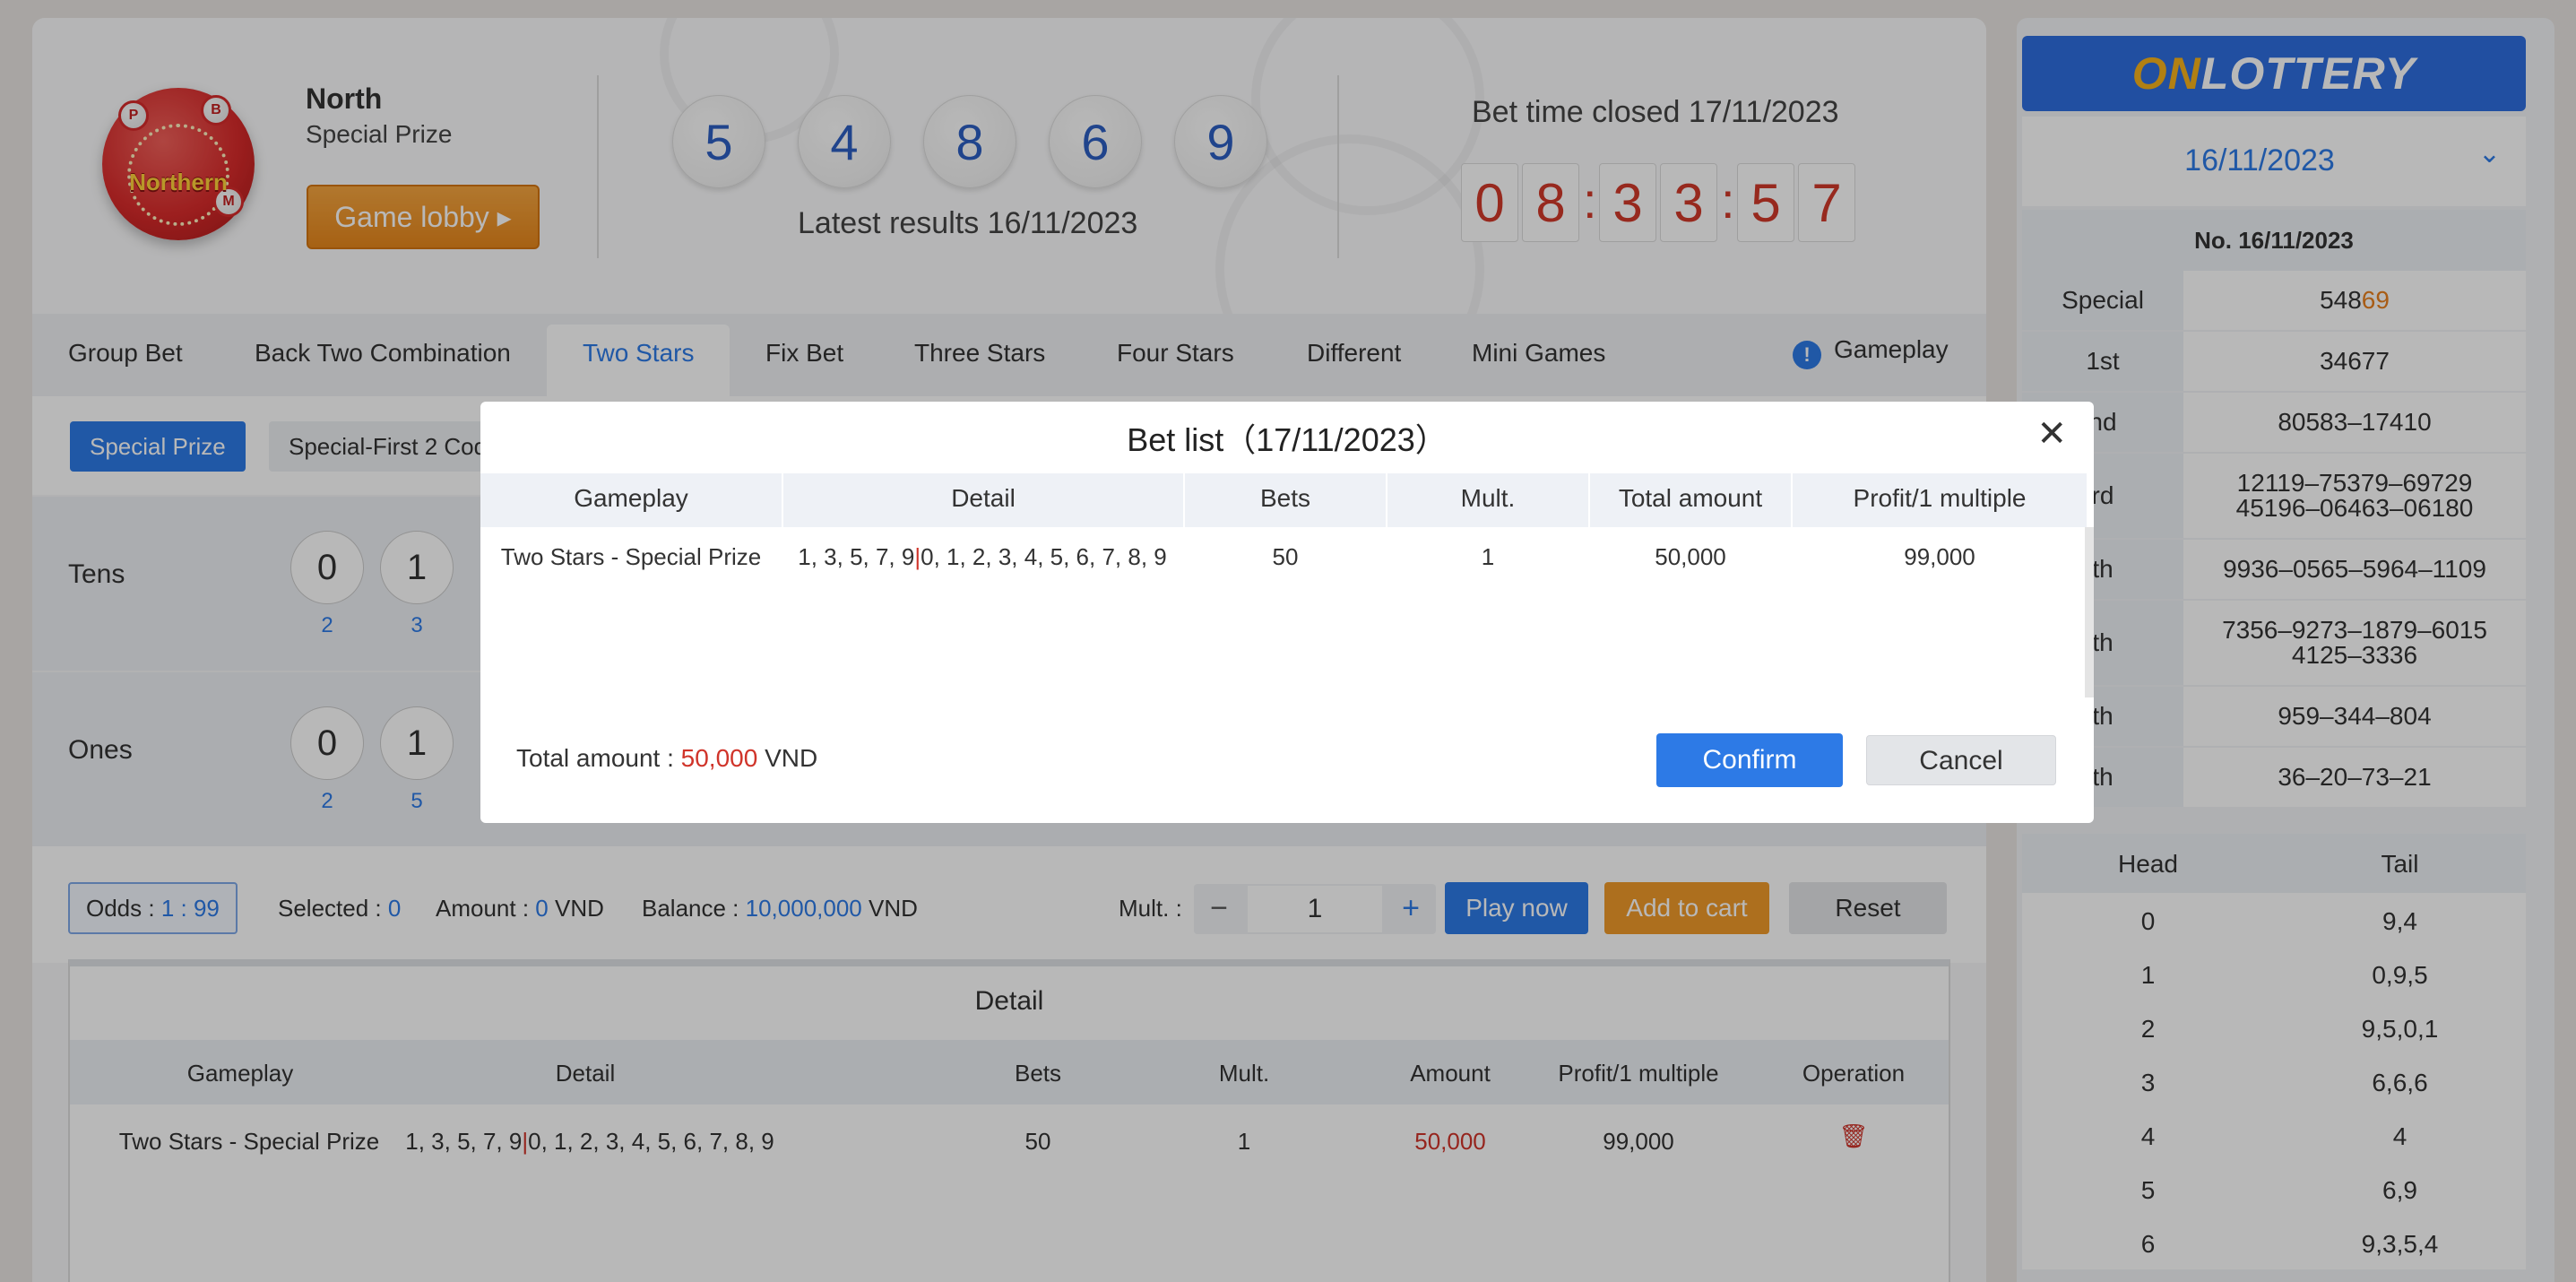  I want to click on column-header: Bets, so click(1285, 498).